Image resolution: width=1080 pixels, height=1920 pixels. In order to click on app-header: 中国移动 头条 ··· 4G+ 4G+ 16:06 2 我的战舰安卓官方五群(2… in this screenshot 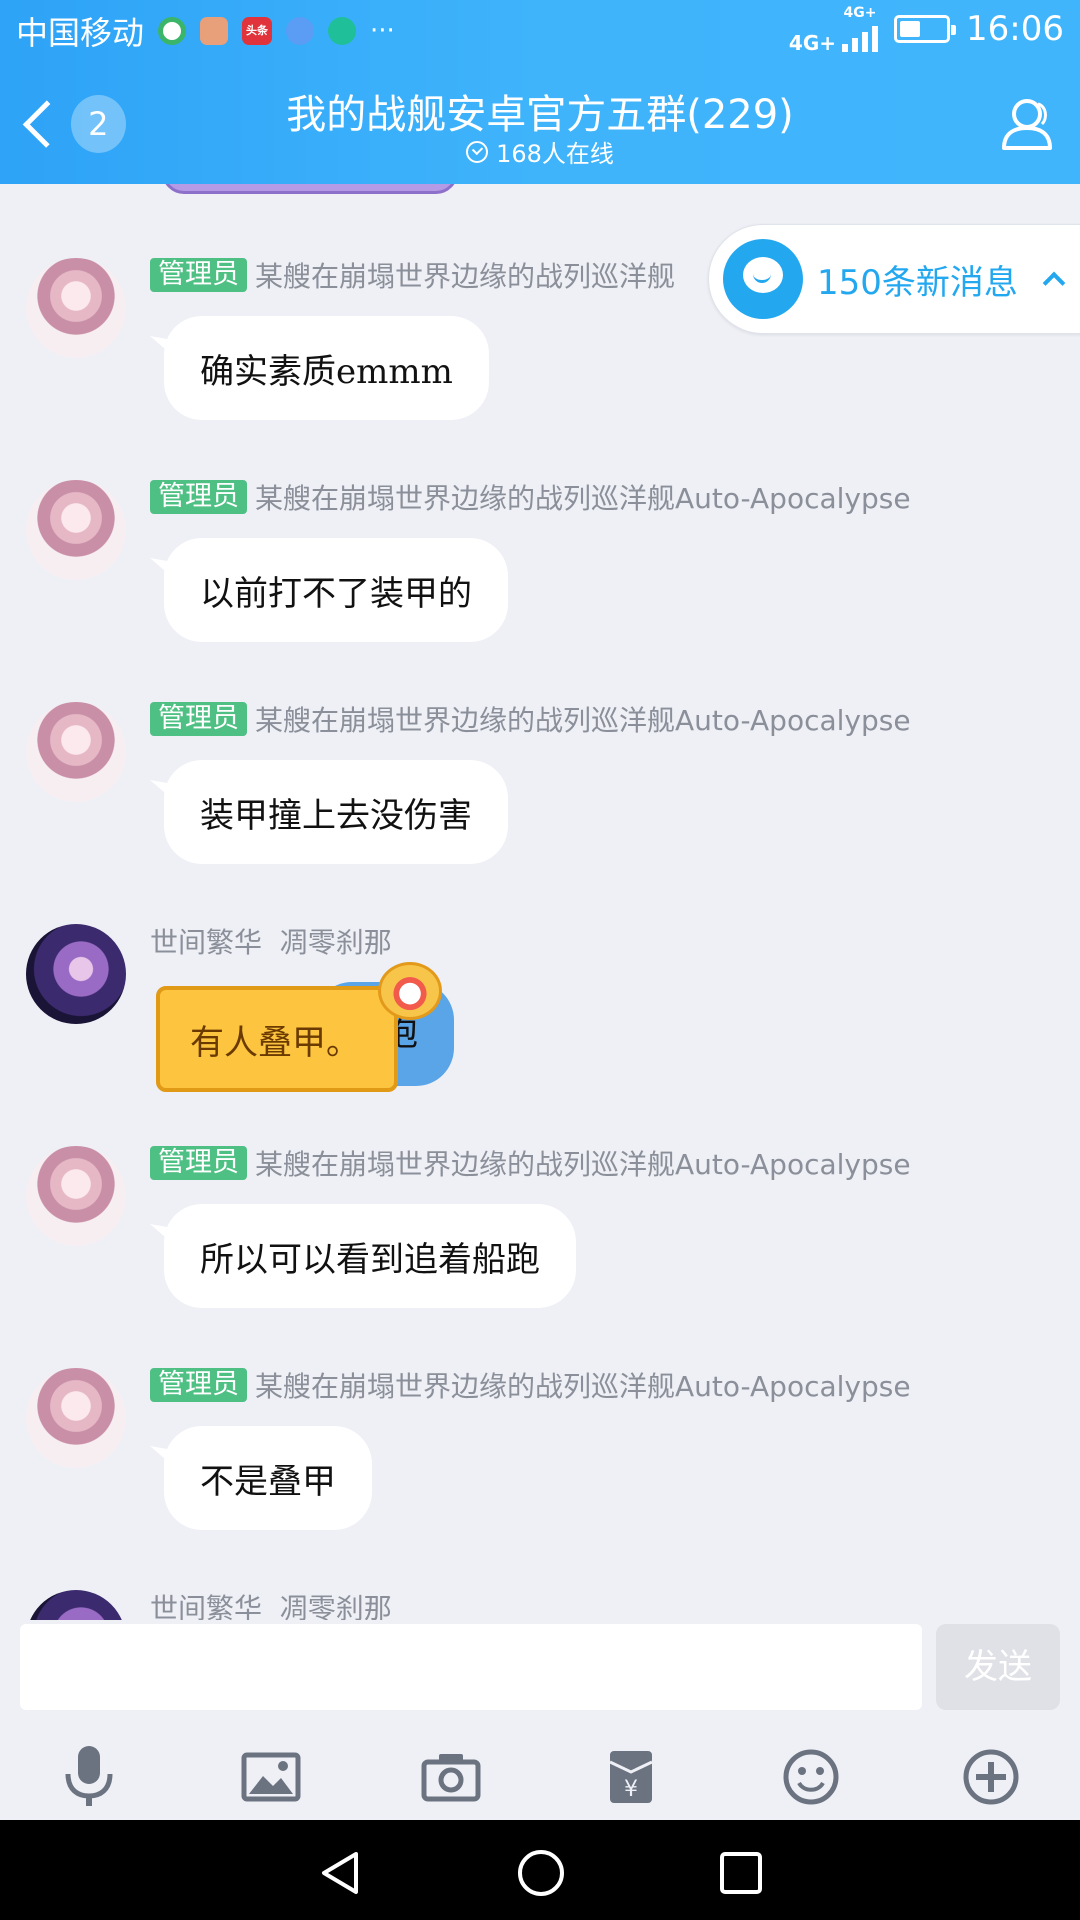, I will do `click(540, 92)`.